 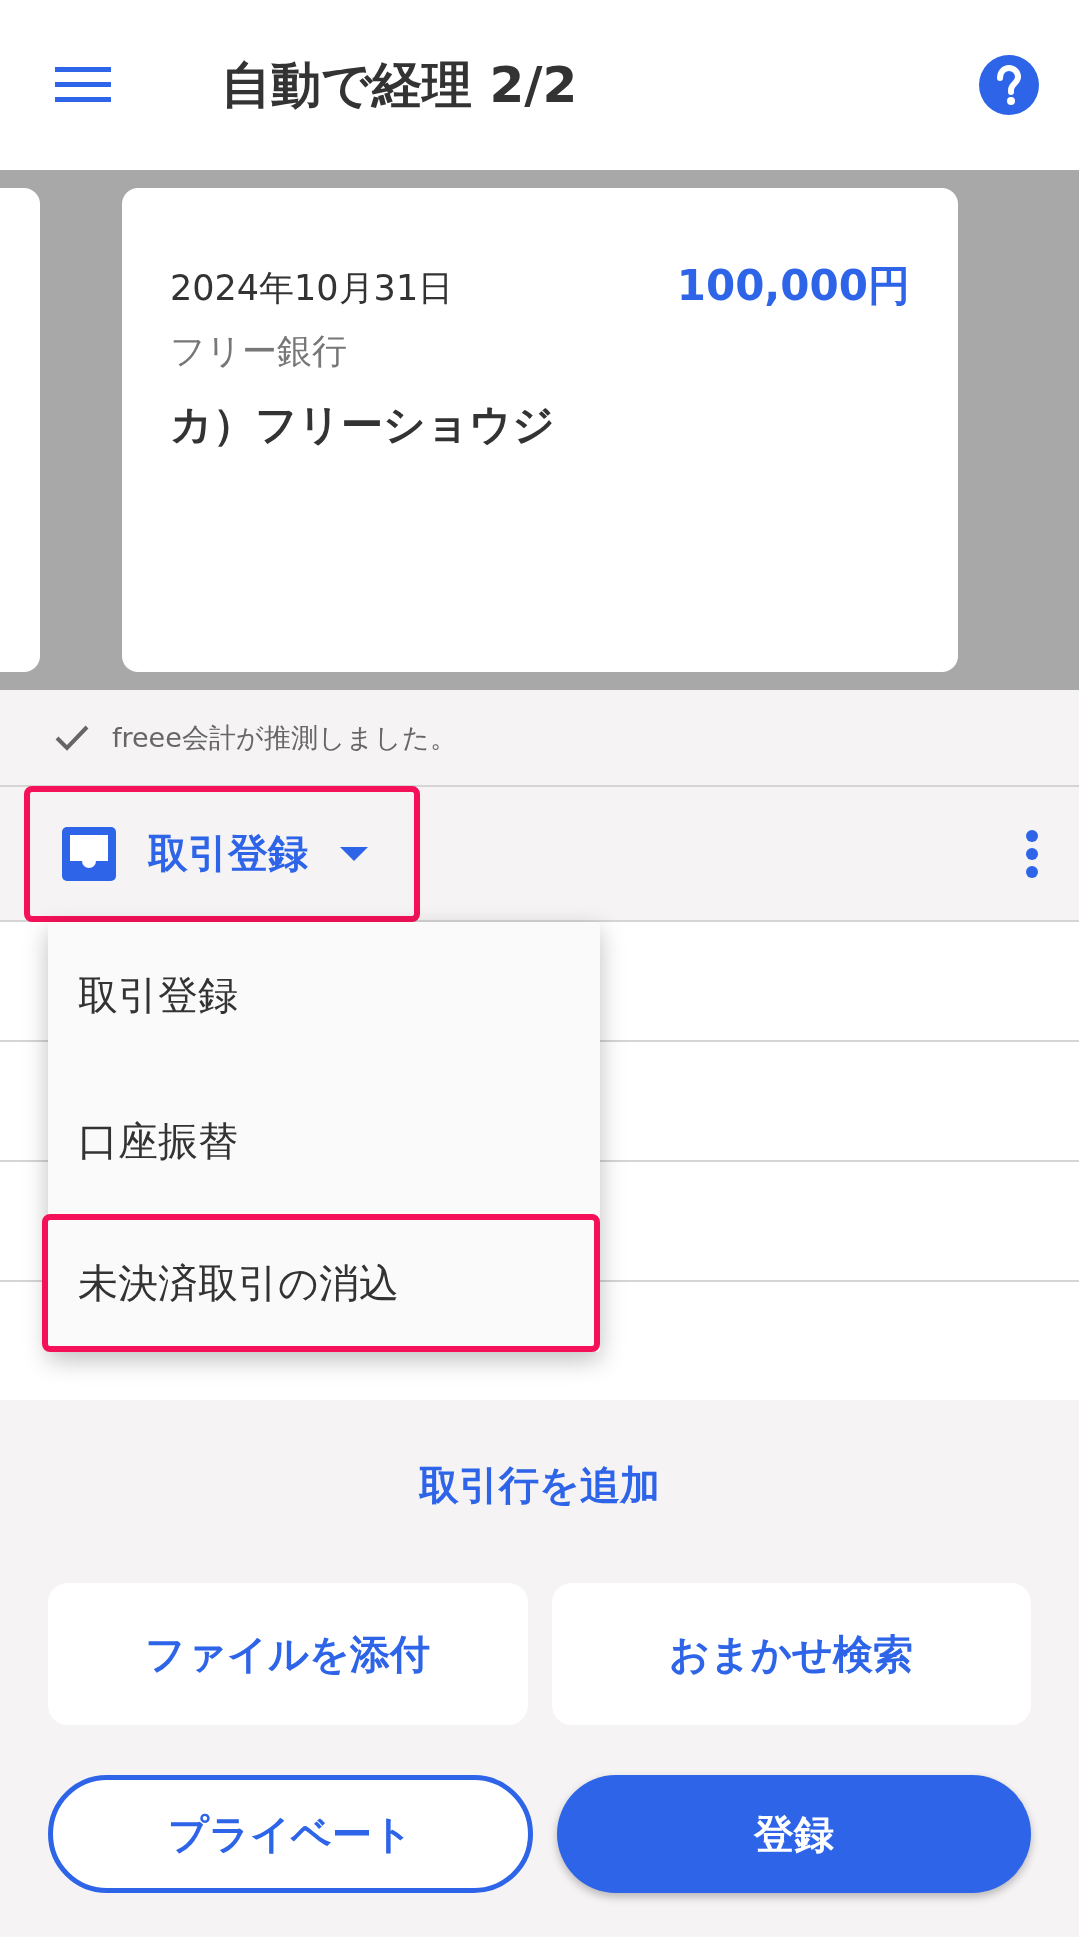 What do you see at coordinates (324, 995) in the screenshot?
I see `menu-item: 取引登録` at bounding box center [324, 995].